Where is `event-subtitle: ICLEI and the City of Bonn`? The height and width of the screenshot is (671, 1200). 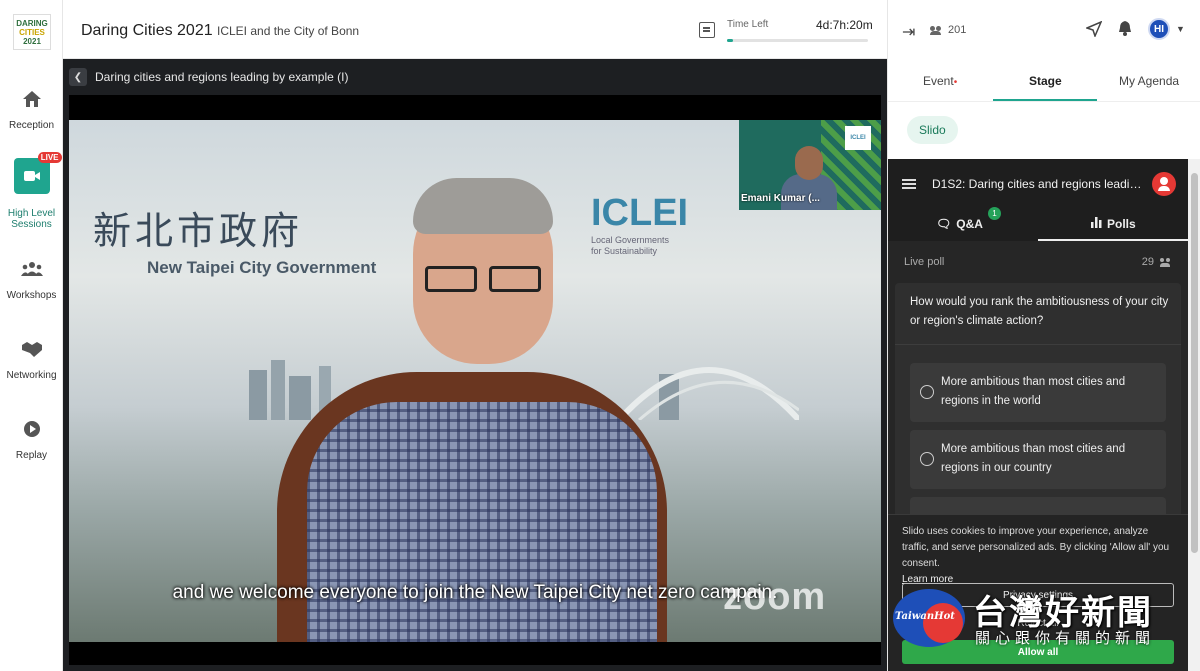
event-subtitle: ICLEI and the City of Bonn is located at coordinates (288, 31).